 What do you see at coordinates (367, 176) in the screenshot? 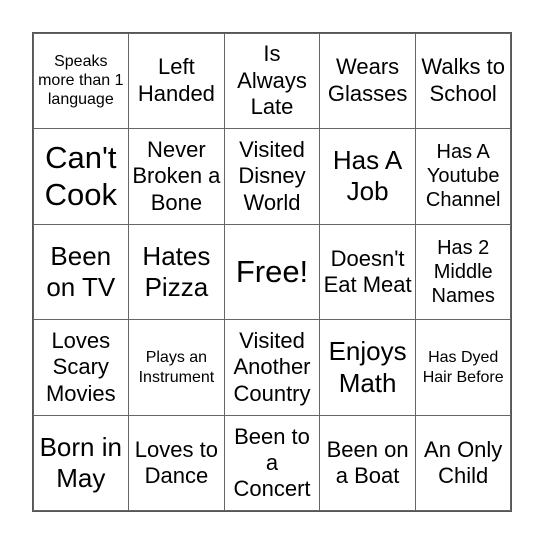
I see `bingo-cell: Has A Job` at bounding box center [367, 176].